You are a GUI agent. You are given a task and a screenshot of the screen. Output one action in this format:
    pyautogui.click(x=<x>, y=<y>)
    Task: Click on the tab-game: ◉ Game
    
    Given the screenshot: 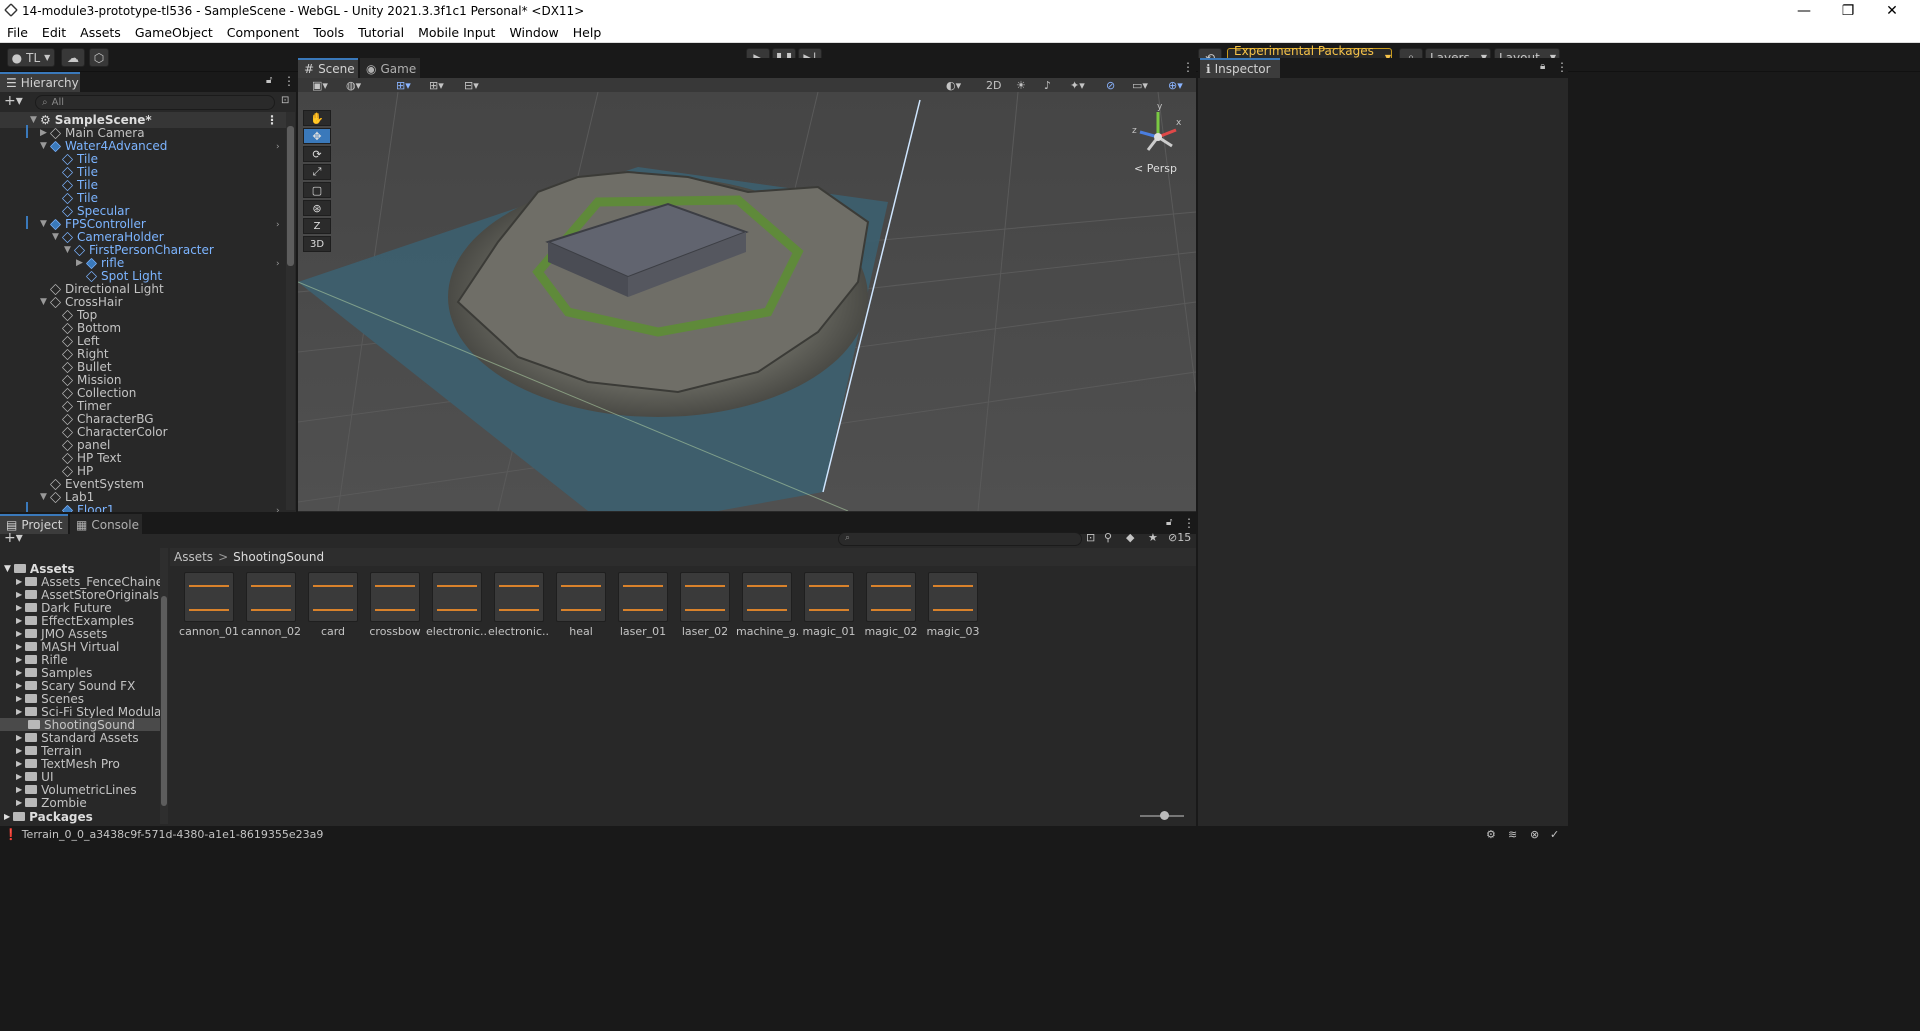 What is the action you would take?
    pyautogui.click(x=390, y=68)
    